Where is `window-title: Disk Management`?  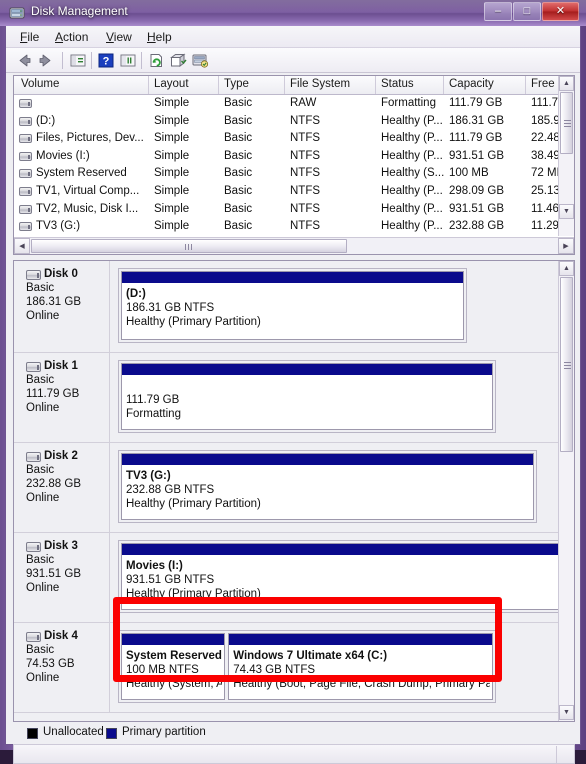
window-title: Disk Management is located at coordinates (79, 11).